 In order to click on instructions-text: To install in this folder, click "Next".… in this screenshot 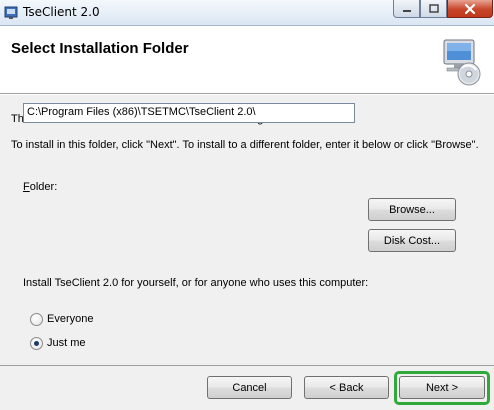, I will do `click(245, 145)`.